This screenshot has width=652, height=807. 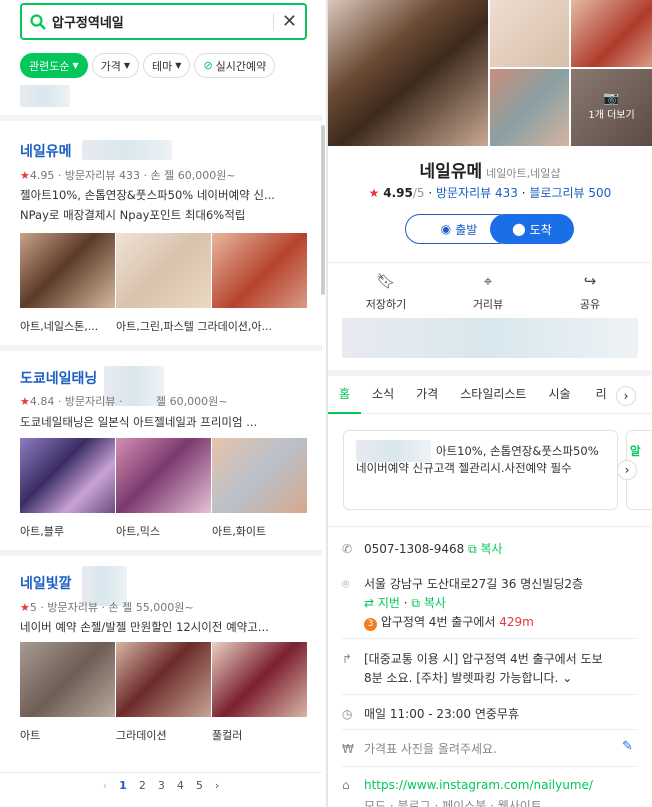 What do you see at coordinates (559, 398) in the screenshot?
I see `tab-treatment: 시술` at bounding box center [559, 398].